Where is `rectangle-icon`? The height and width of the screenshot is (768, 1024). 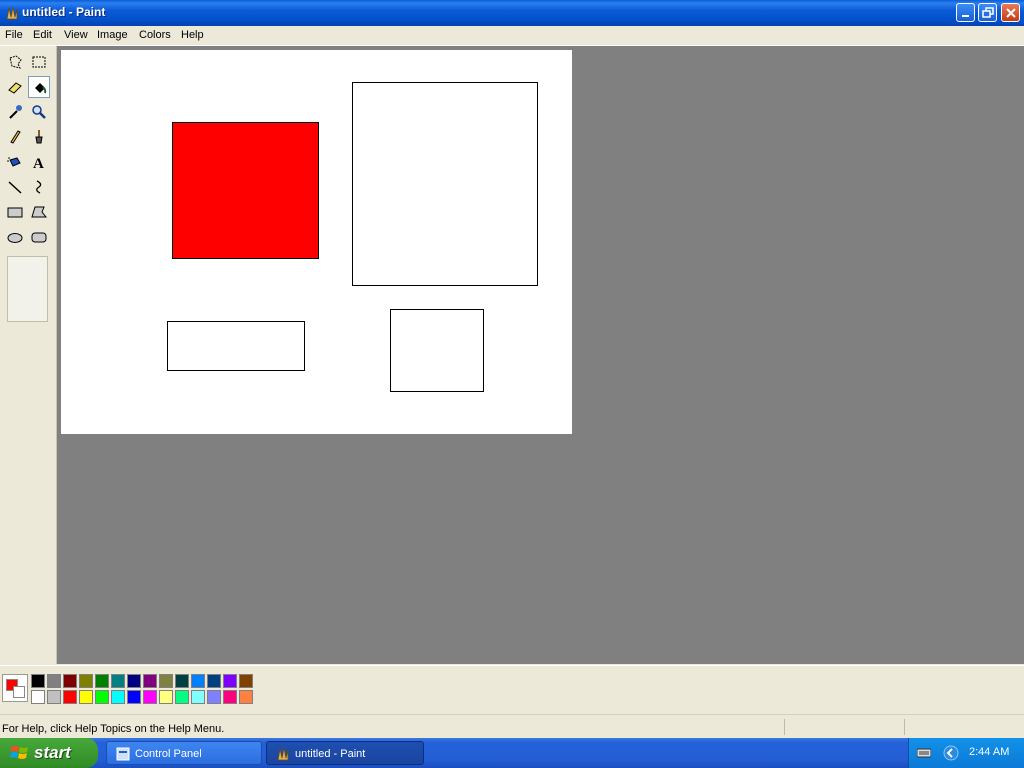 rectangle-icon is located at coordinates (15, 212).